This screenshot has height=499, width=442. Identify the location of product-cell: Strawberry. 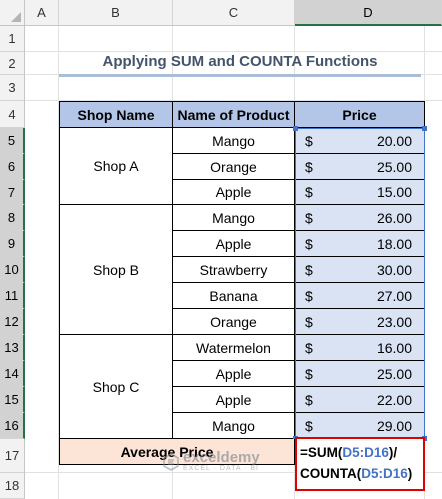
(234, 270).